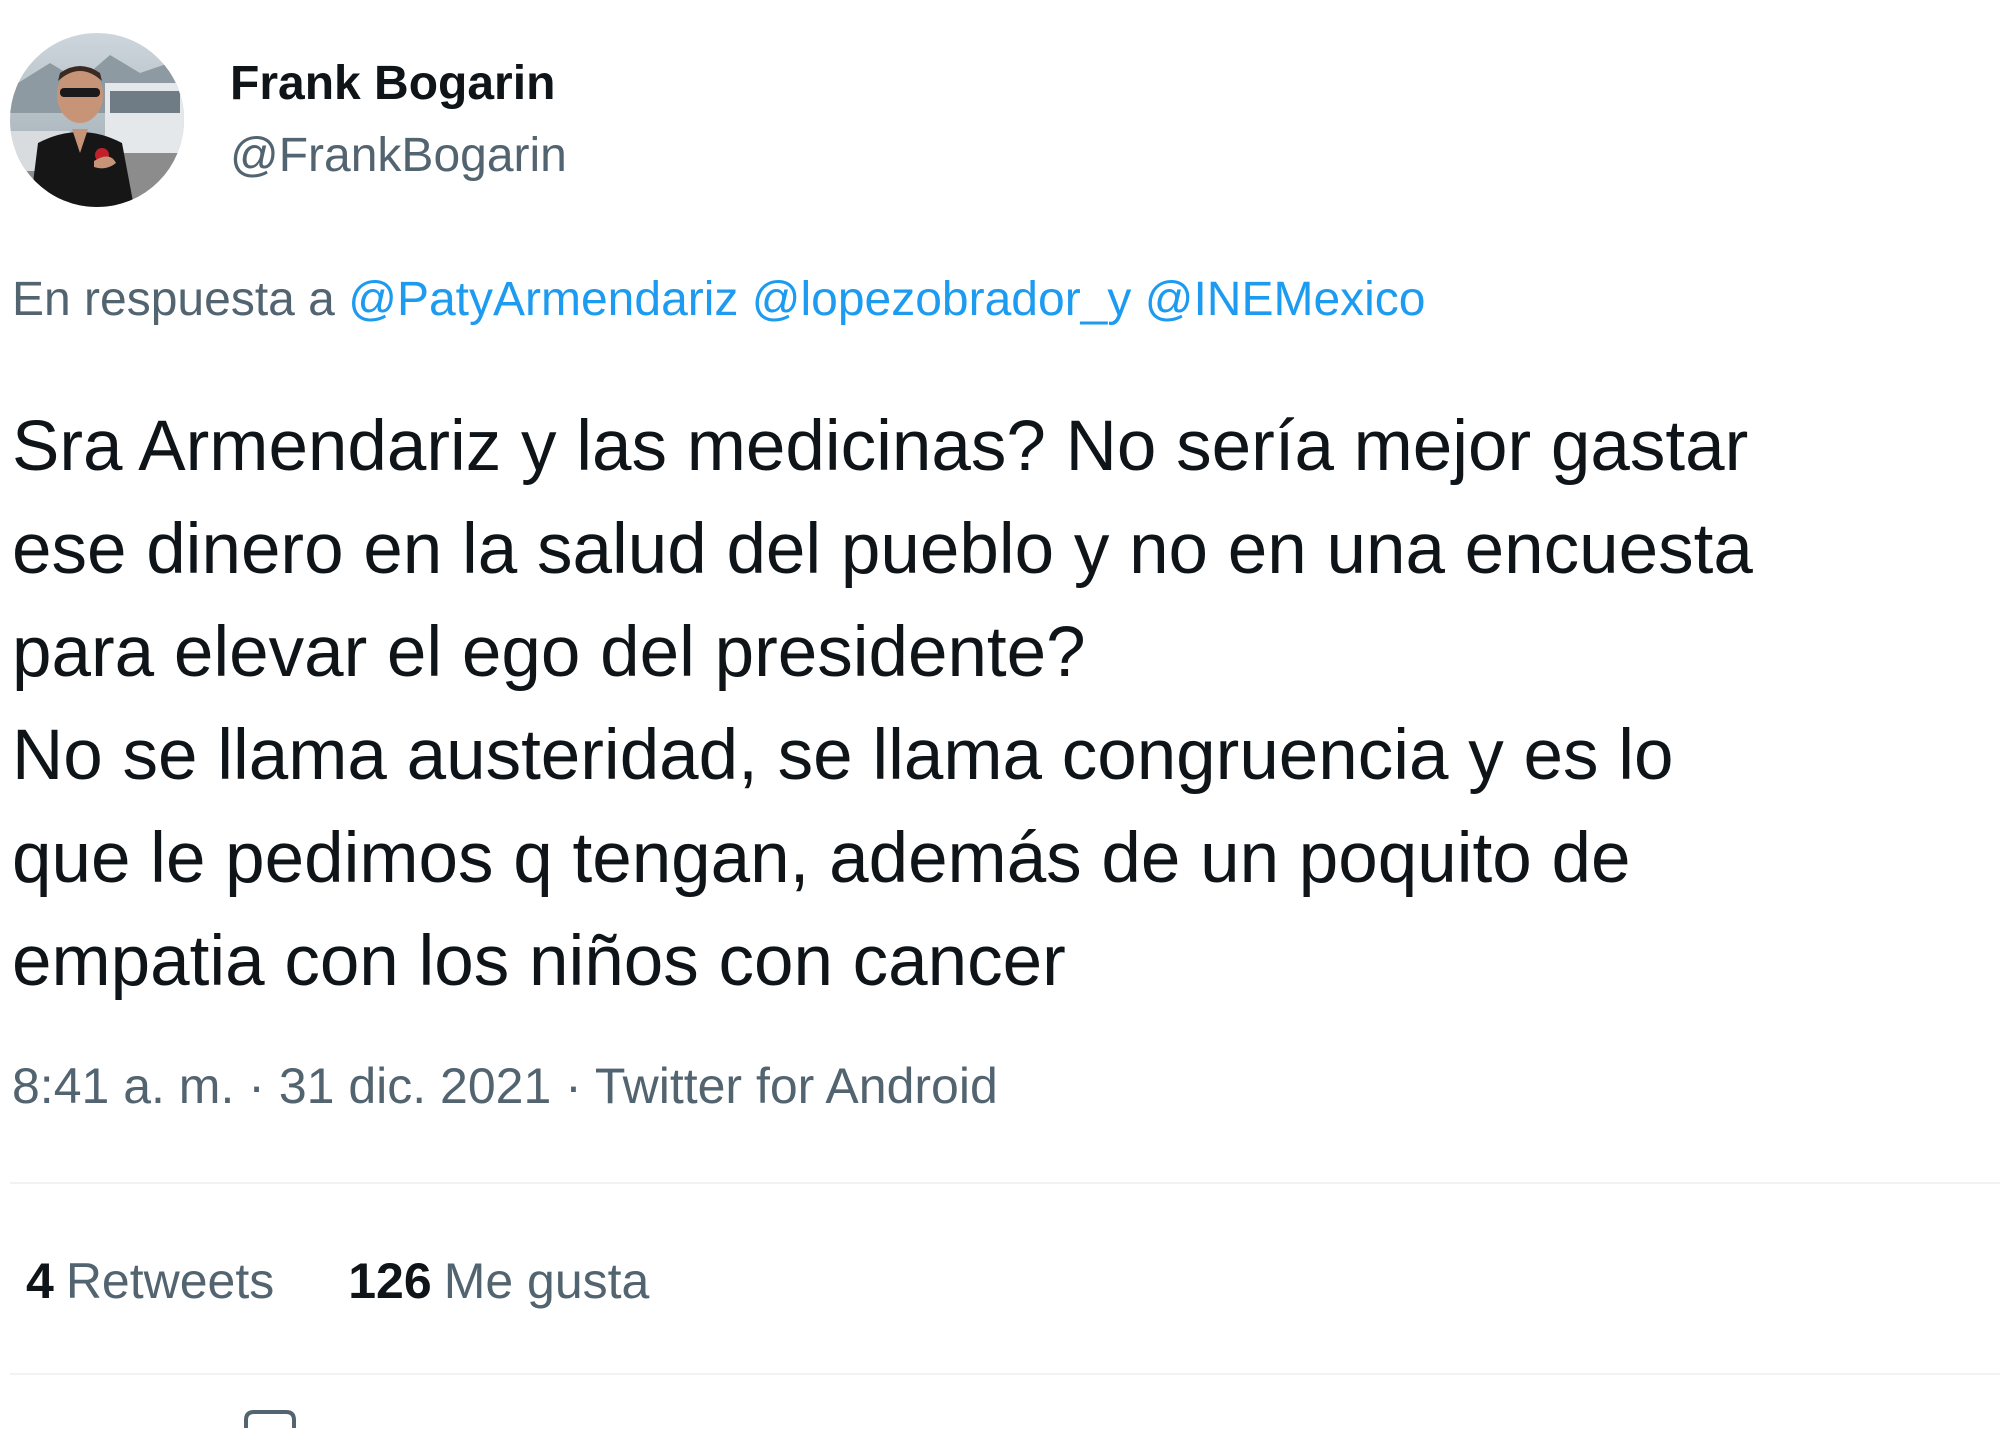 Image resolution: width=2000 pixels, height=1433 pixels. Describe the element at coordinates (1285, 299) in the screenshot. I see `mention-link: @INEMexico` at that location.